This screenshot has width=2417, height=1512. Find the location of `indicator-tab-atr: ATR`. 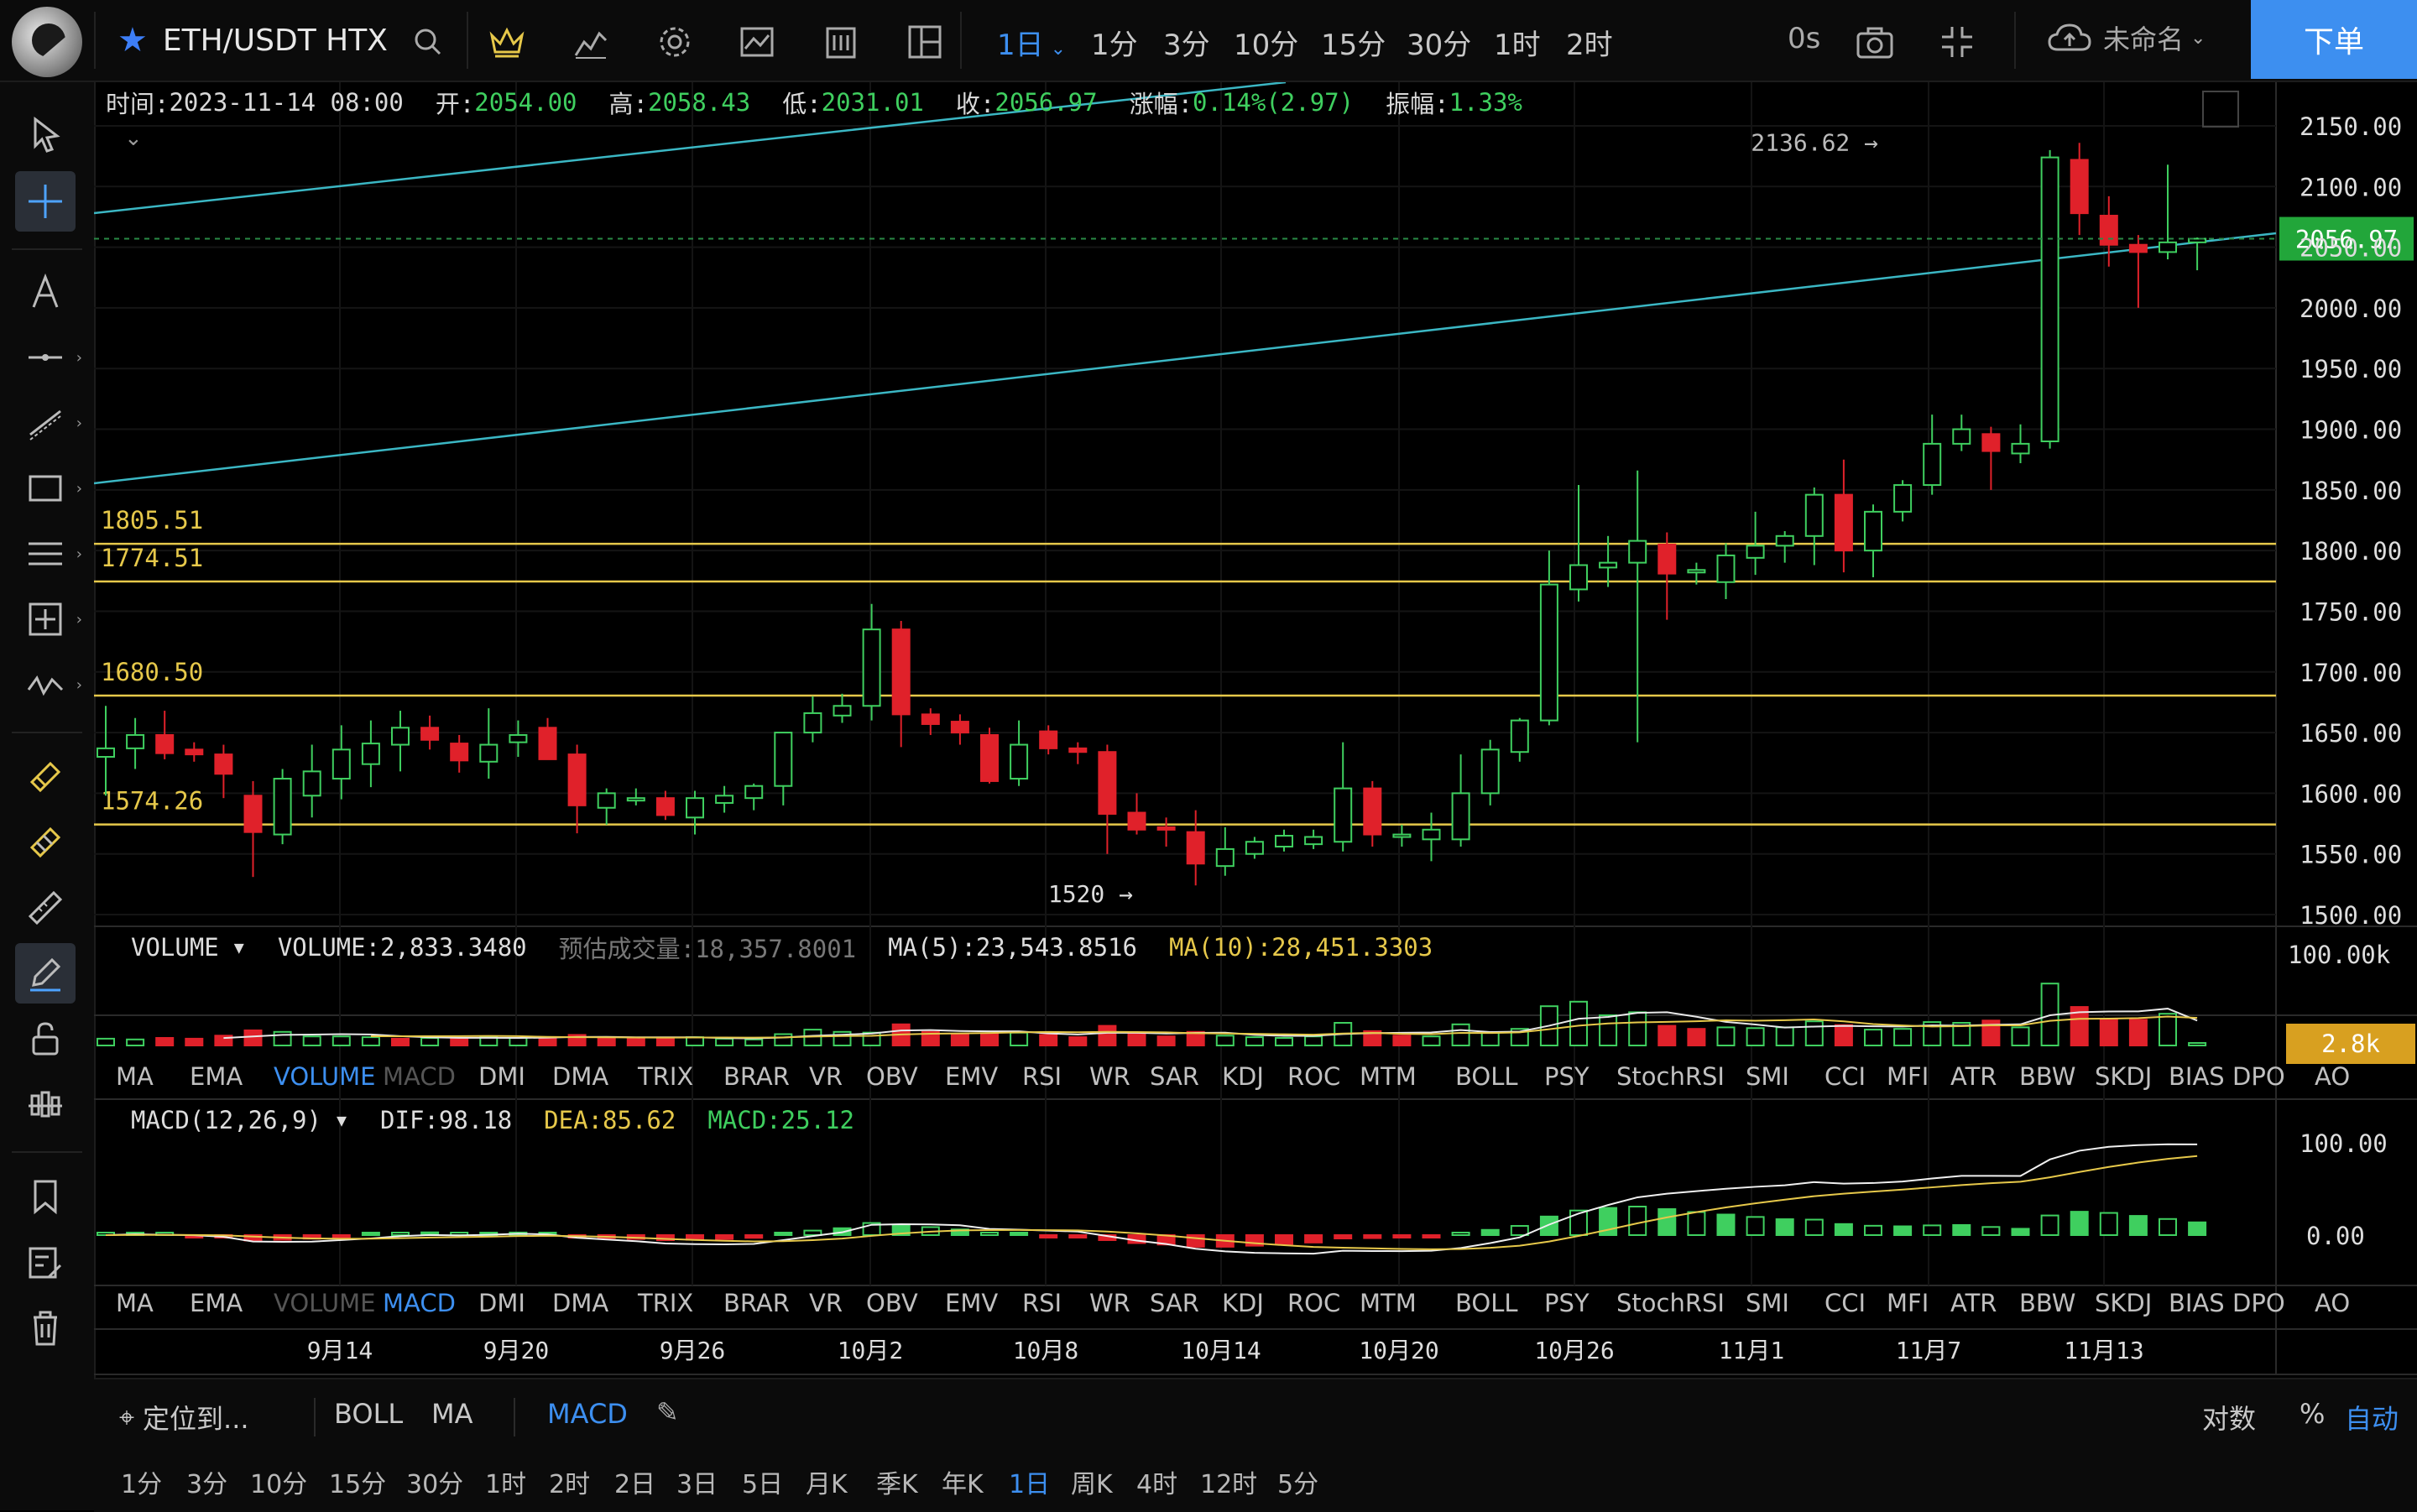

indicator-tab-atr: ATR is located at coordinates (1973, 1076).